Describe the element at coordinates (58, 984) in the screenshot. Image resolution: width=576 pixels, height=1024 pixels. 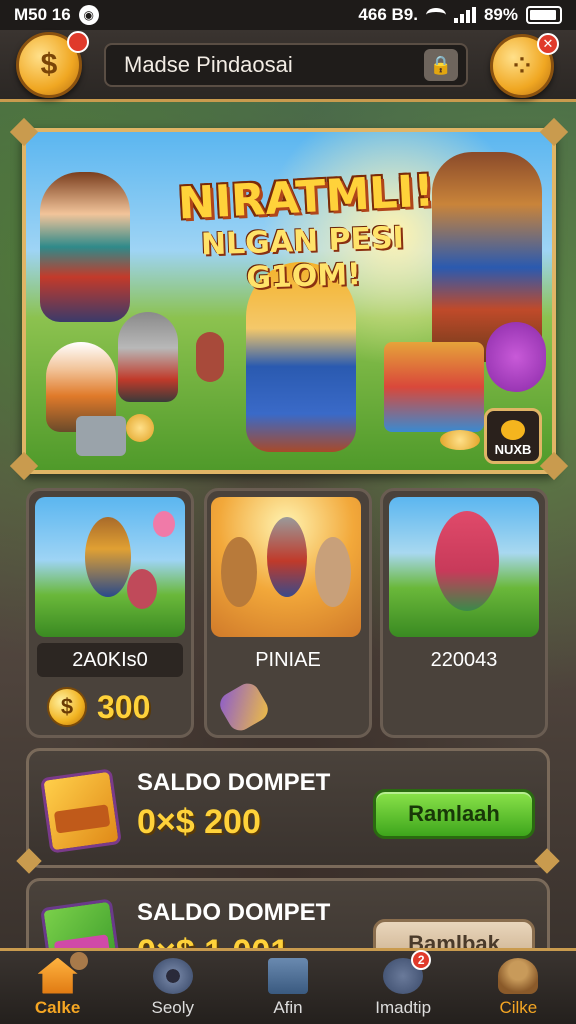
I see `nav-item-home: Calke` at that location.